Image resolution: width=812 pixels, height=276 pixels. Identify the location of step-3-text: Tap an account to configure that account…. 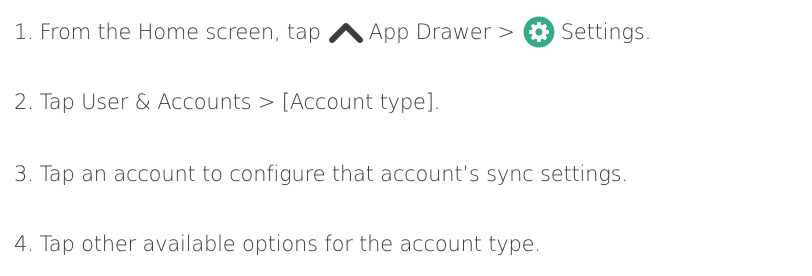
(333, 174).